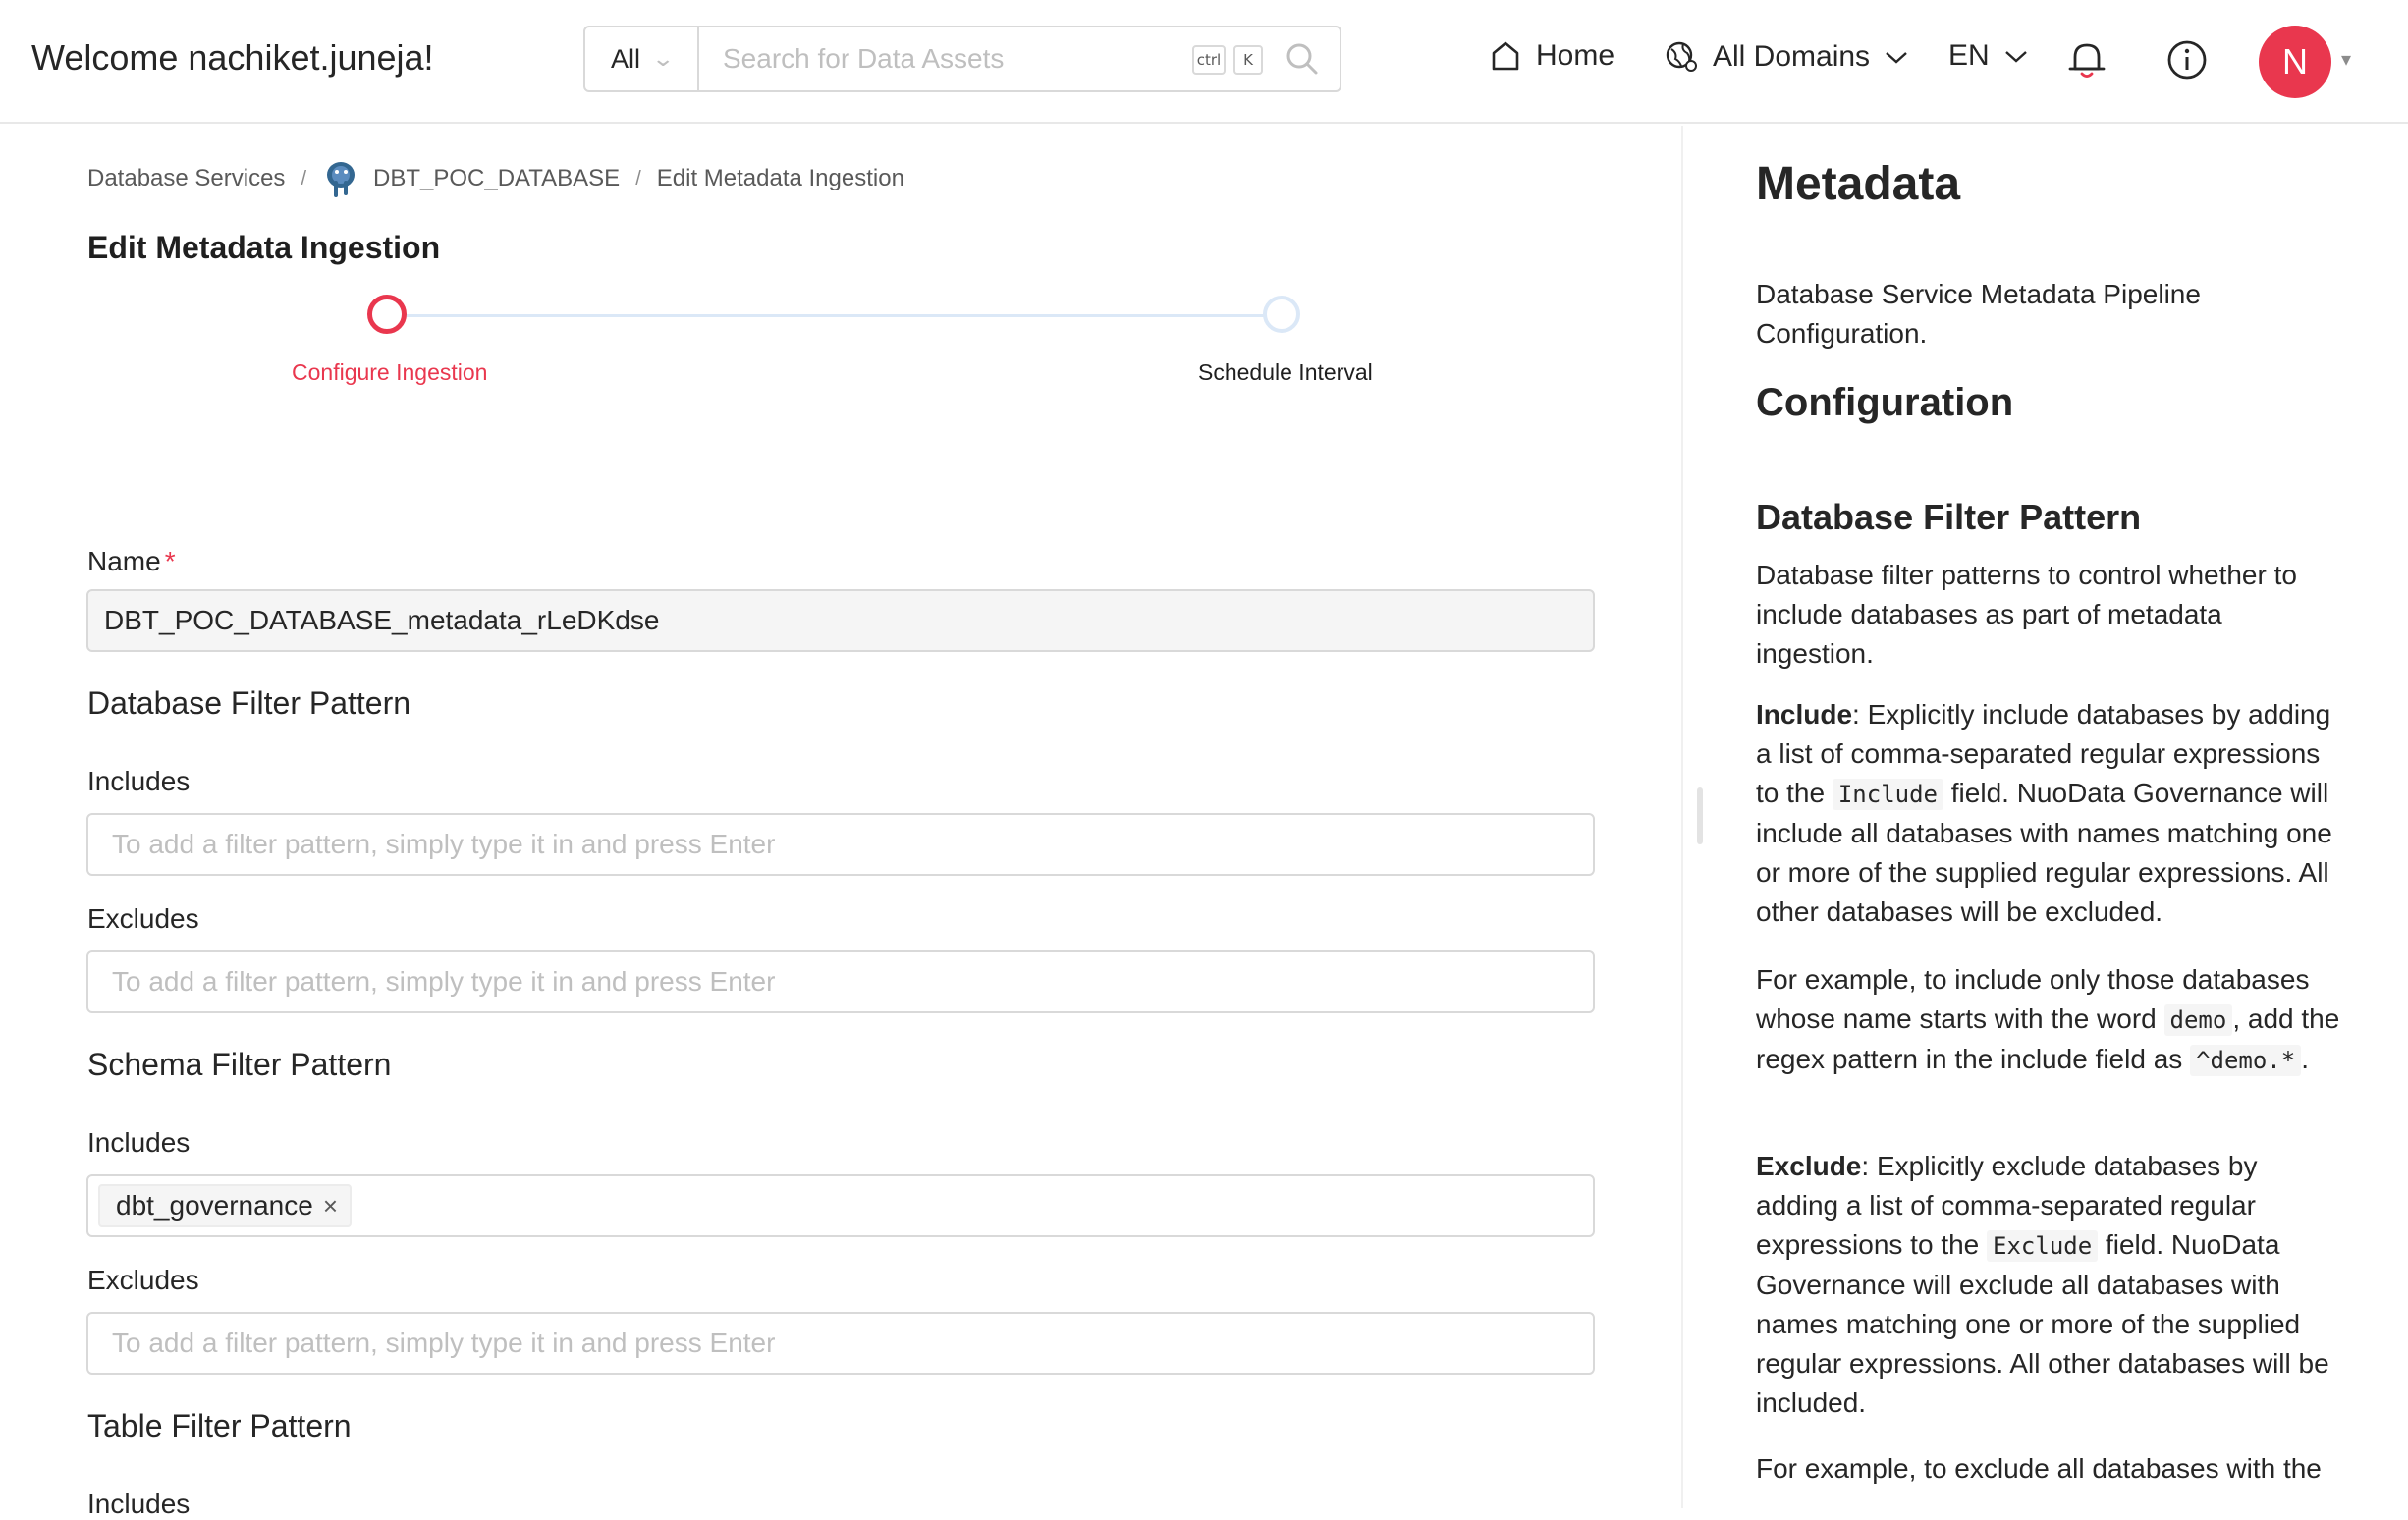 This screenshot has width=2408, height=1520. Describe the element at coordinates (841, 620) in the screenshot. I see `name-field: DBT_POC_DATABASE_metadata_rLeDKdse` at that location.